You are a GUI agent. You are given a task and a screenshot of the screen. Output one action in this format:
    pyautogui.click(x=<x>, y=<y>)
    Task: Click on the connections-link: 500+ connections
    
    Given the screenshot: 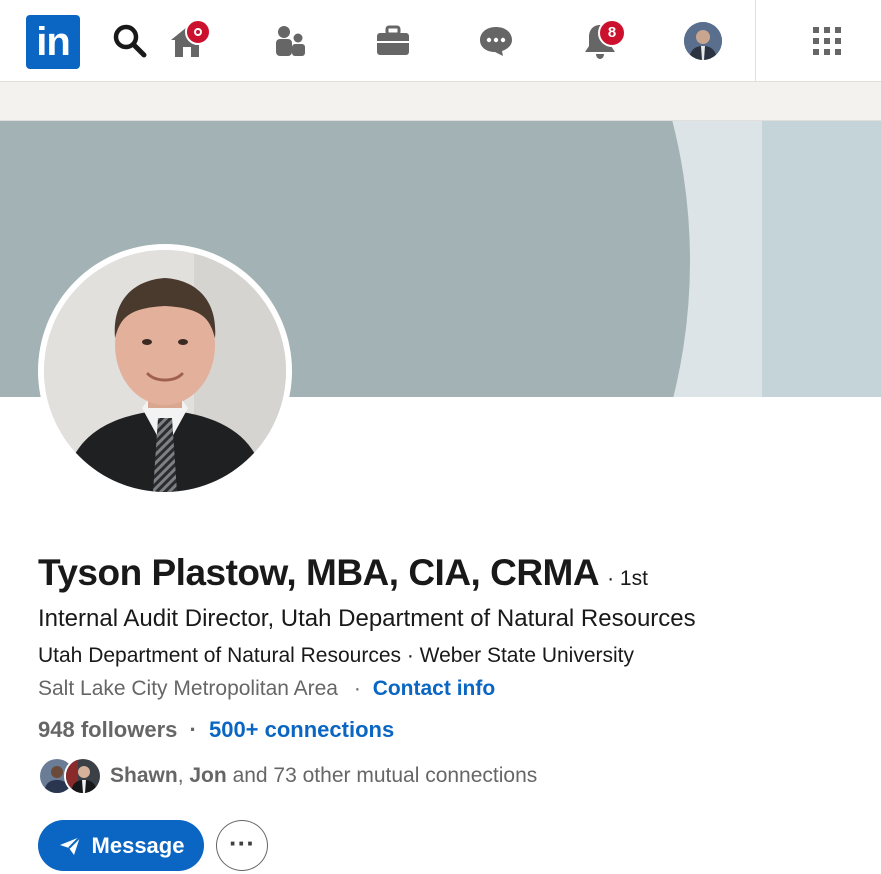 What is the action you would take?
    pyautogui.click(x=301, y=729)
    